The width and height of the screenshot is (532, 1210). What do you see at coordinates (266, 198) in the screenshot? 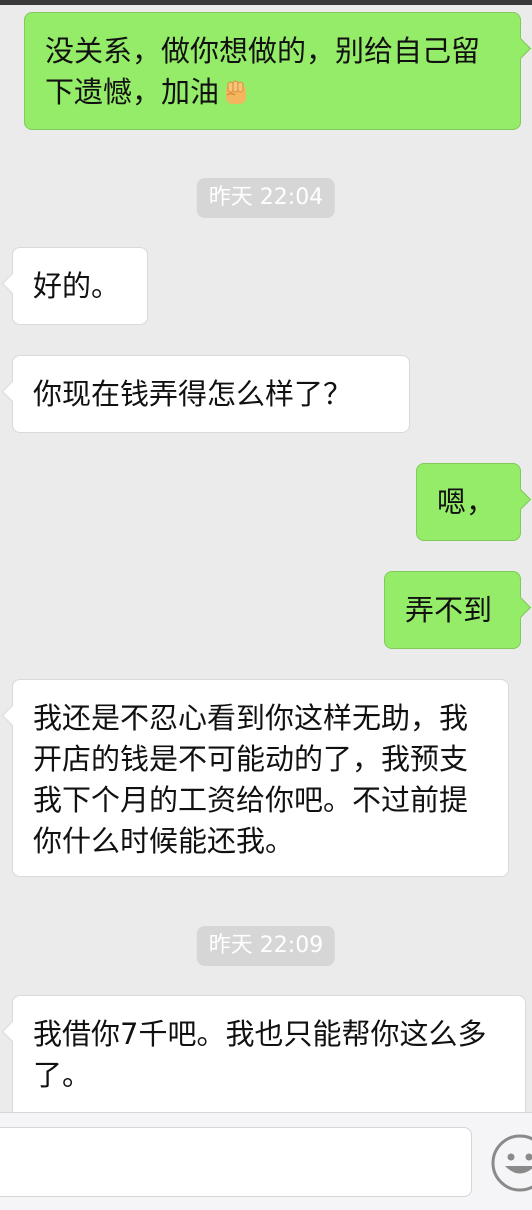
I see `timestamp: 昨天 22:04` at bounding box center [266, 198].